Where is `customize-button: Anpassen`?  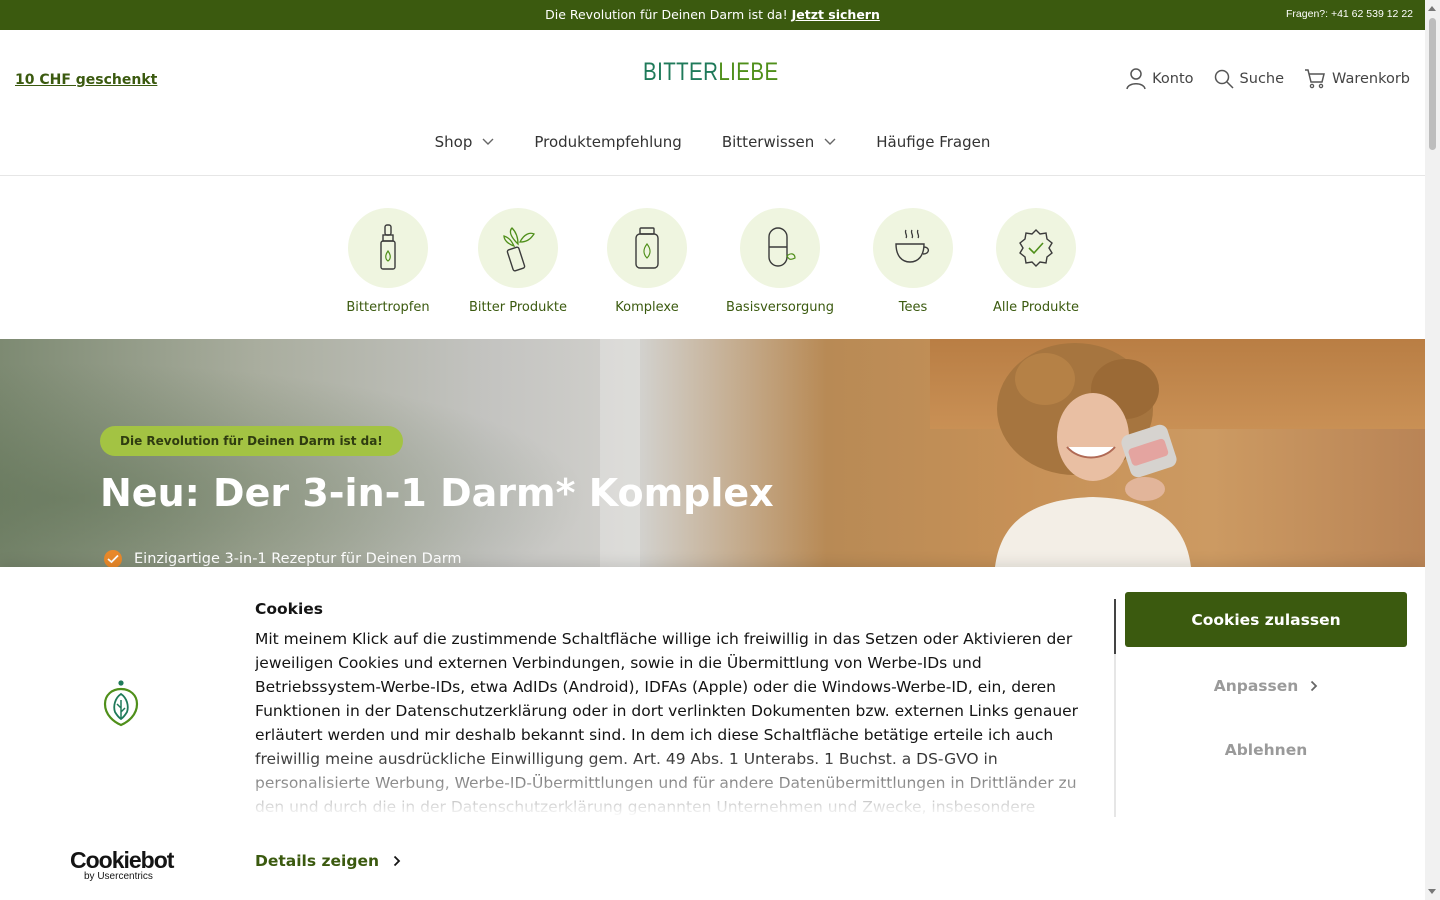
customize-button: Anpassen is located at coordinates (1266, 686).